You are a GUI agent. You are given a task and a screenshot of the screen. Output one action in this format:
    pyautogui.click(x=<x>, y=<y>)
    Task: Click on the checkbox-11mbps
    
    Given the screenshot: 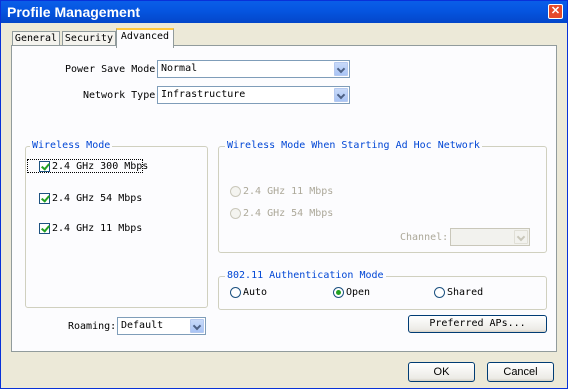 What is the action you would take?
    pyautogui.click(x=44, y=228)
    